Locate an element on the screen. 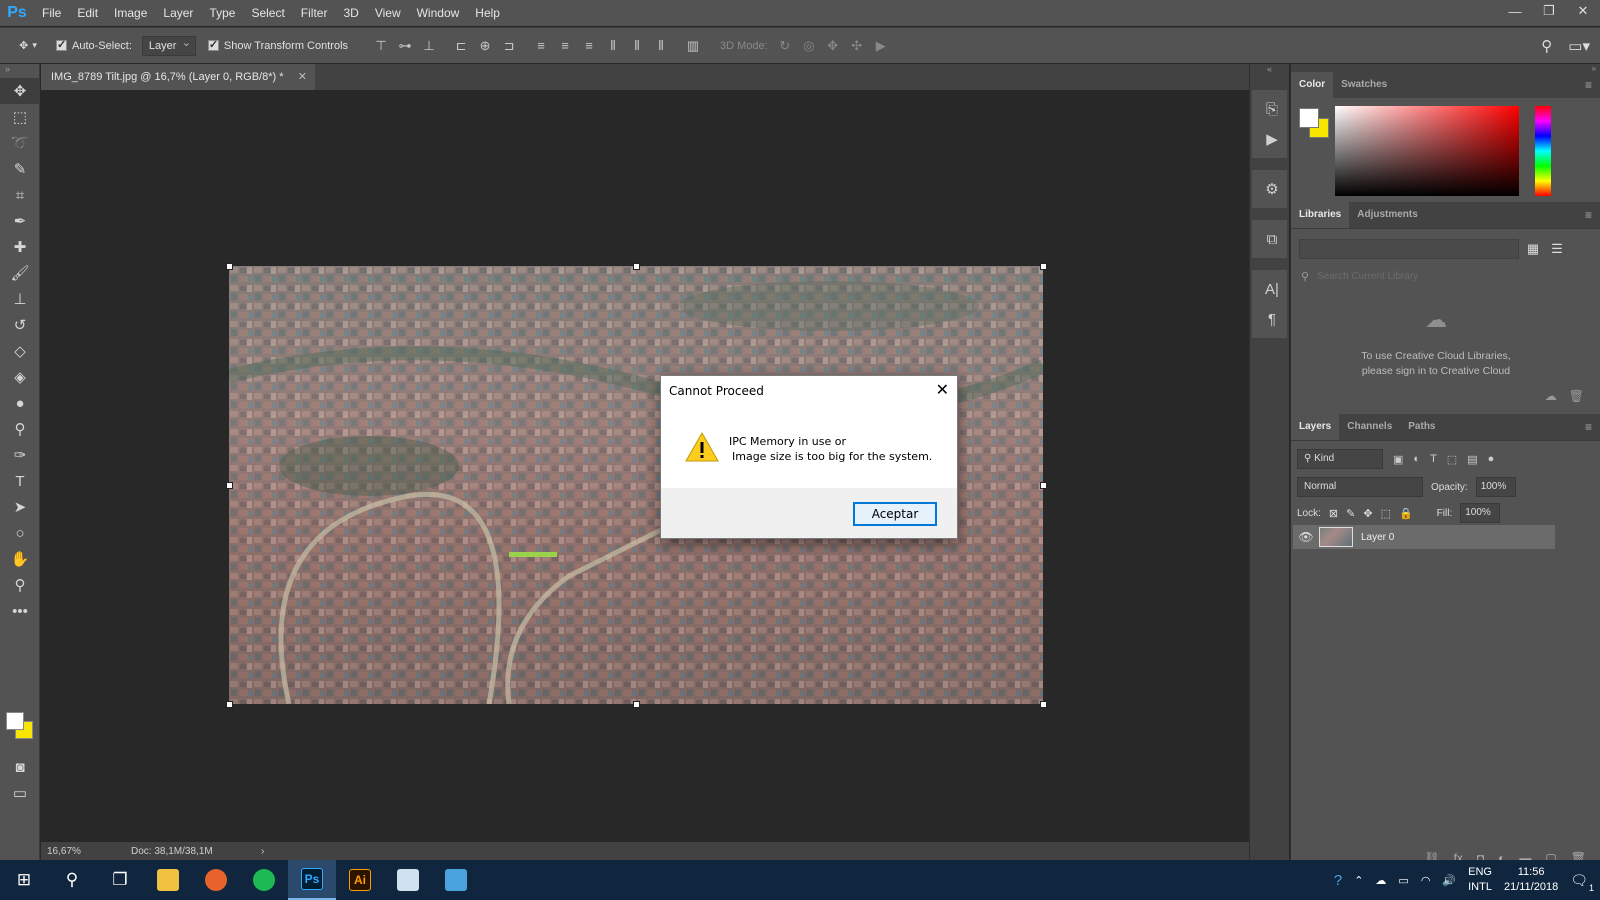 The height and width of the screenshot is (900, 1600). more-tools-icon: ••• is located at coordinates (20, 611).